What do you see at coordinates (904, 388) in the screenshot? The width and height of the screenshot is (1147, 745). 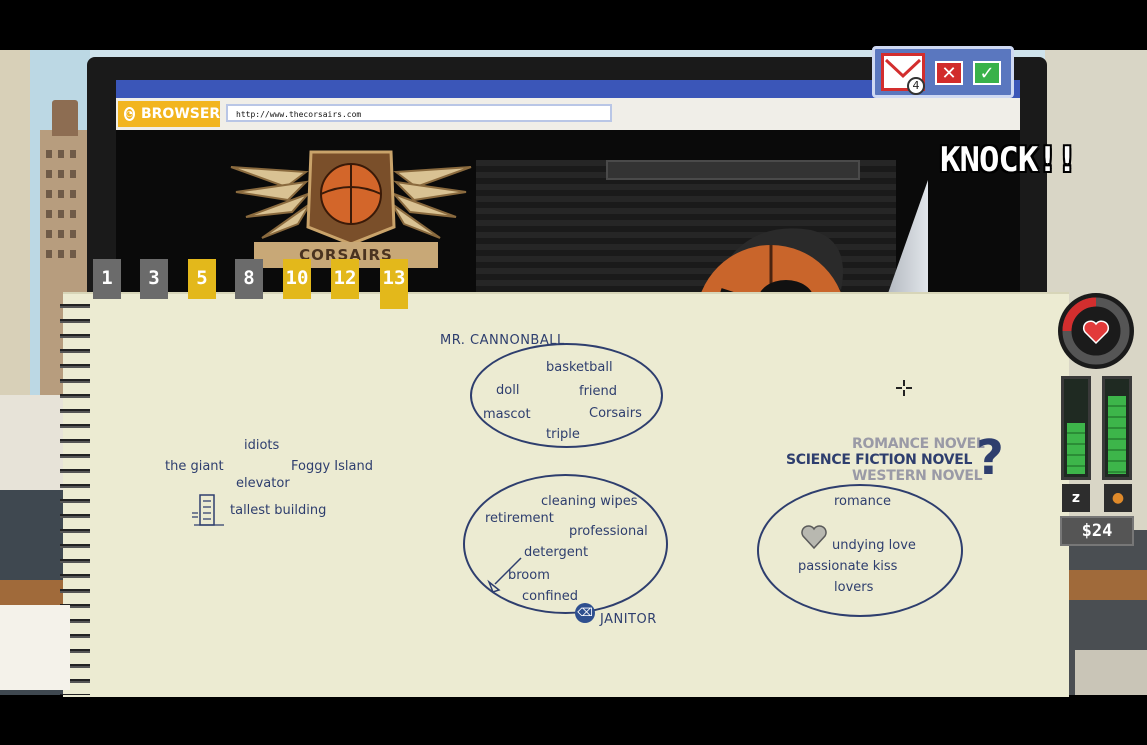 I see `crosshair-cursor-icon` at bounding box center [904, 388].